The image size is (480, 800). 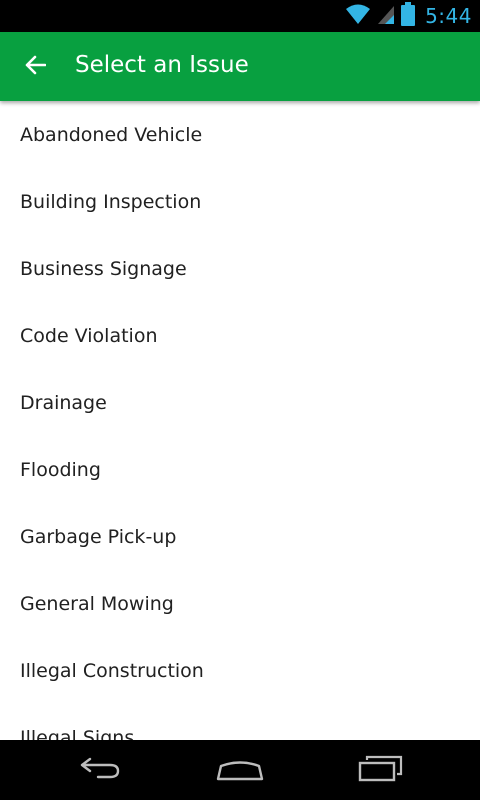 What do you see at coordinates (240, 134) in the screenshot?
I see `list-item: Abandoned Vehicle` at bounding box center [240, 134].